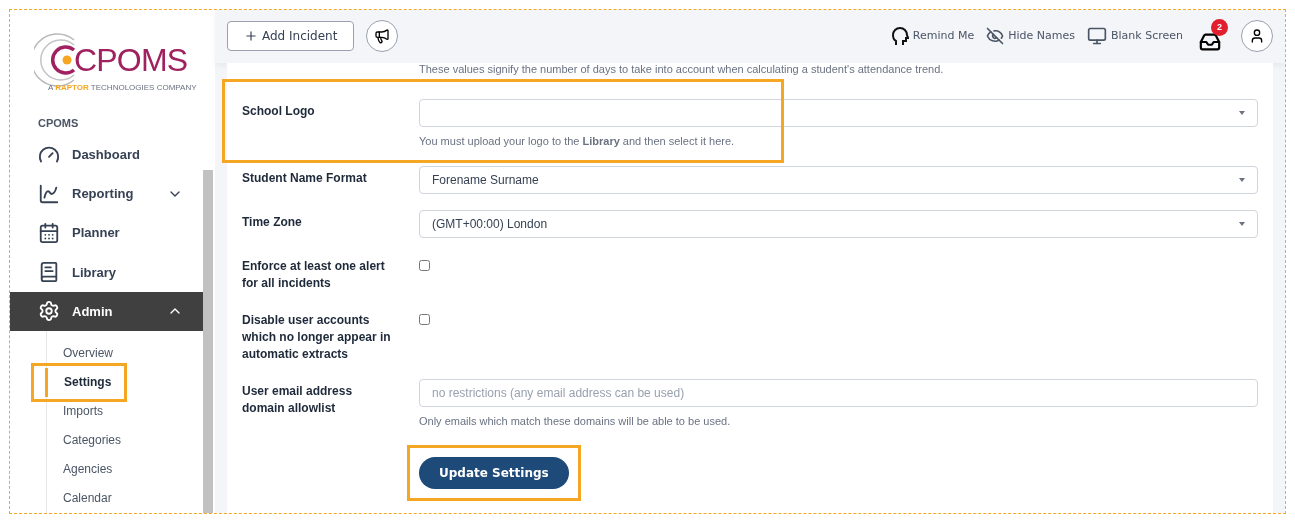 The image size is (1295, 523). Describe the element at coordinates (106, 233) in the screenshot. I see `nav-item: Planner` at that location.